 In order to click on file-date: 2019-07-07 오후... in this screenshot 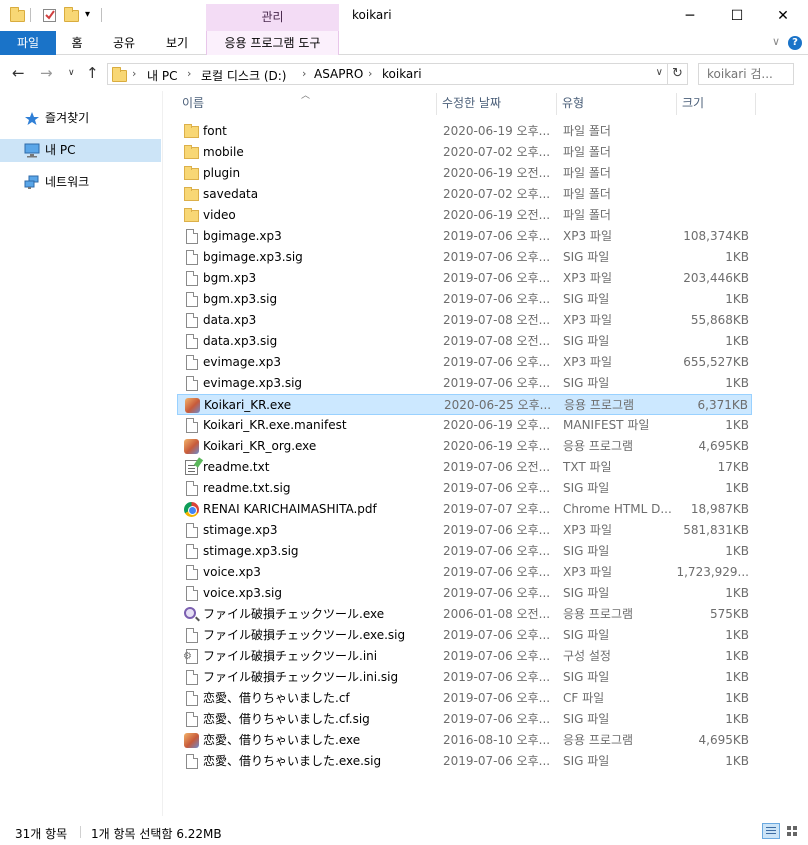, I will do `click(497, 509)`.